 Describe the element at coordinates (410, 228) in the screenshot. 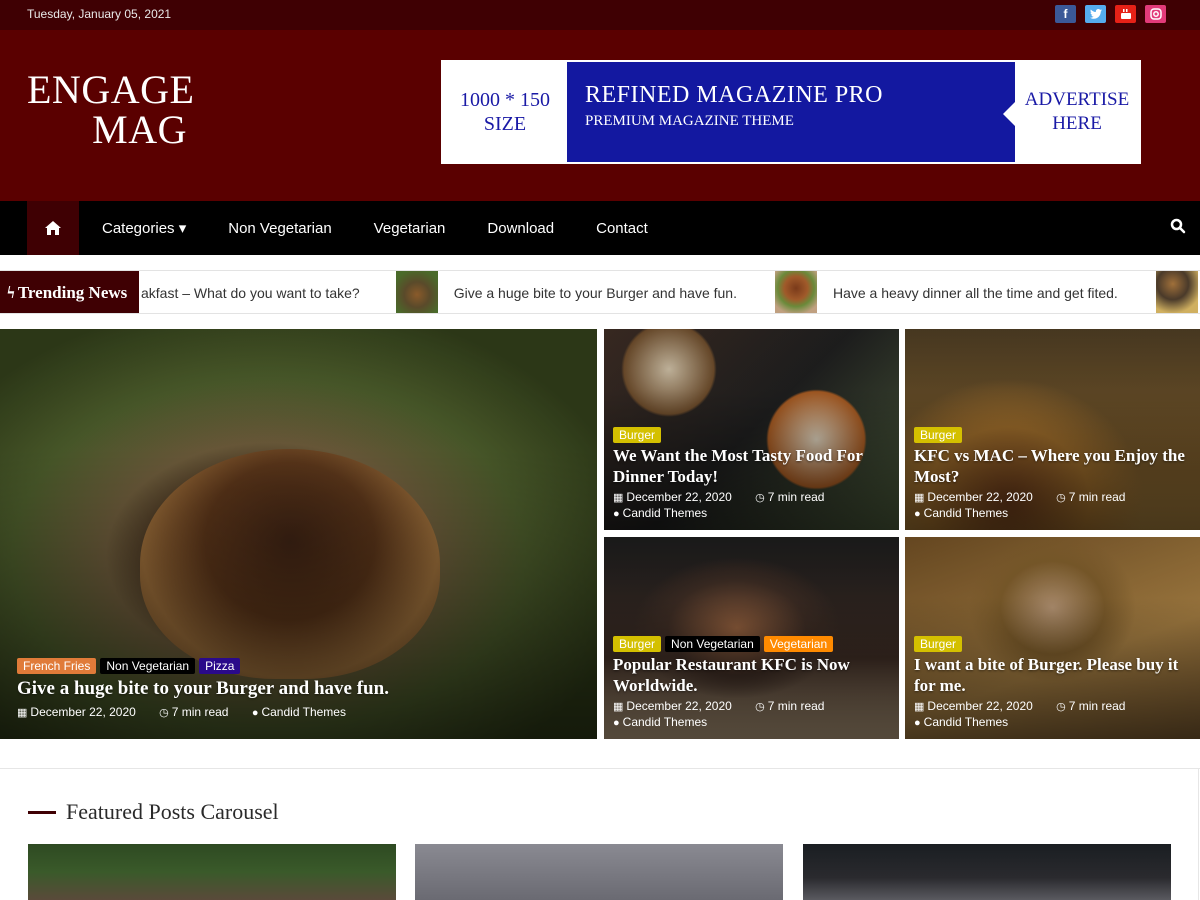

I see `nav-item-vegetarian: Vegetarian` at that location.